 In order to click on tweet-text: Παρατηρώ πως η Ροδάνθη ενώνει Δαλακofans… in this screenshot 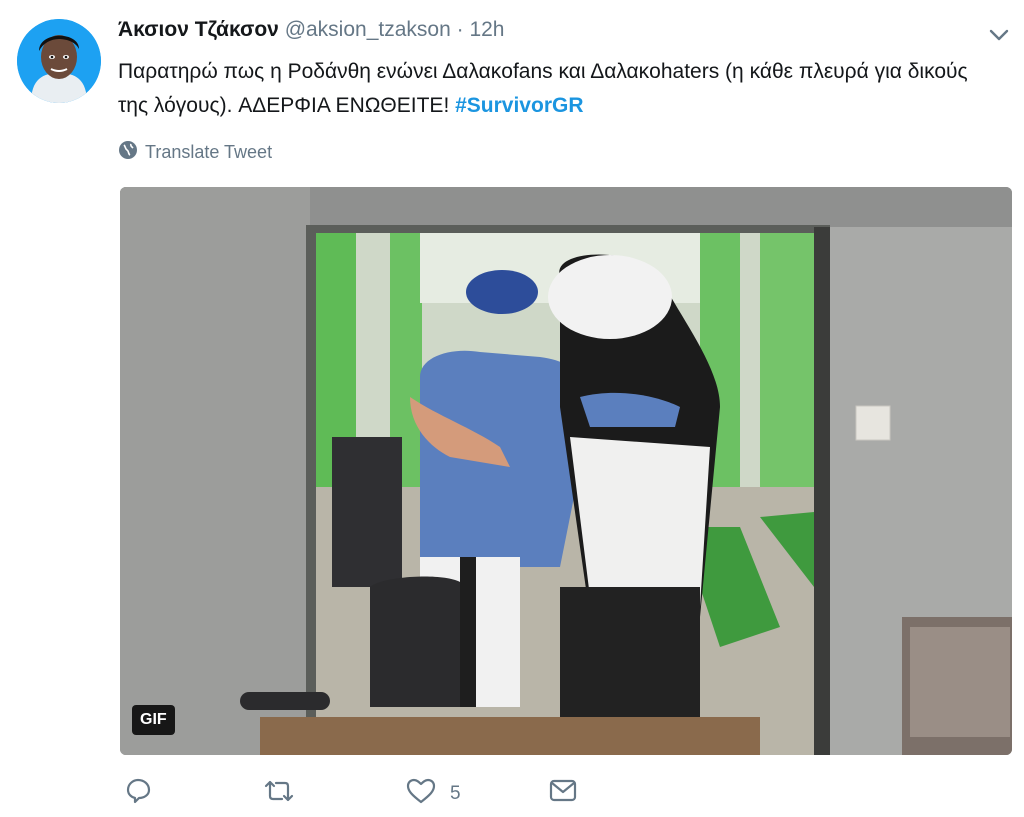, I will do `click(558, 89)`.